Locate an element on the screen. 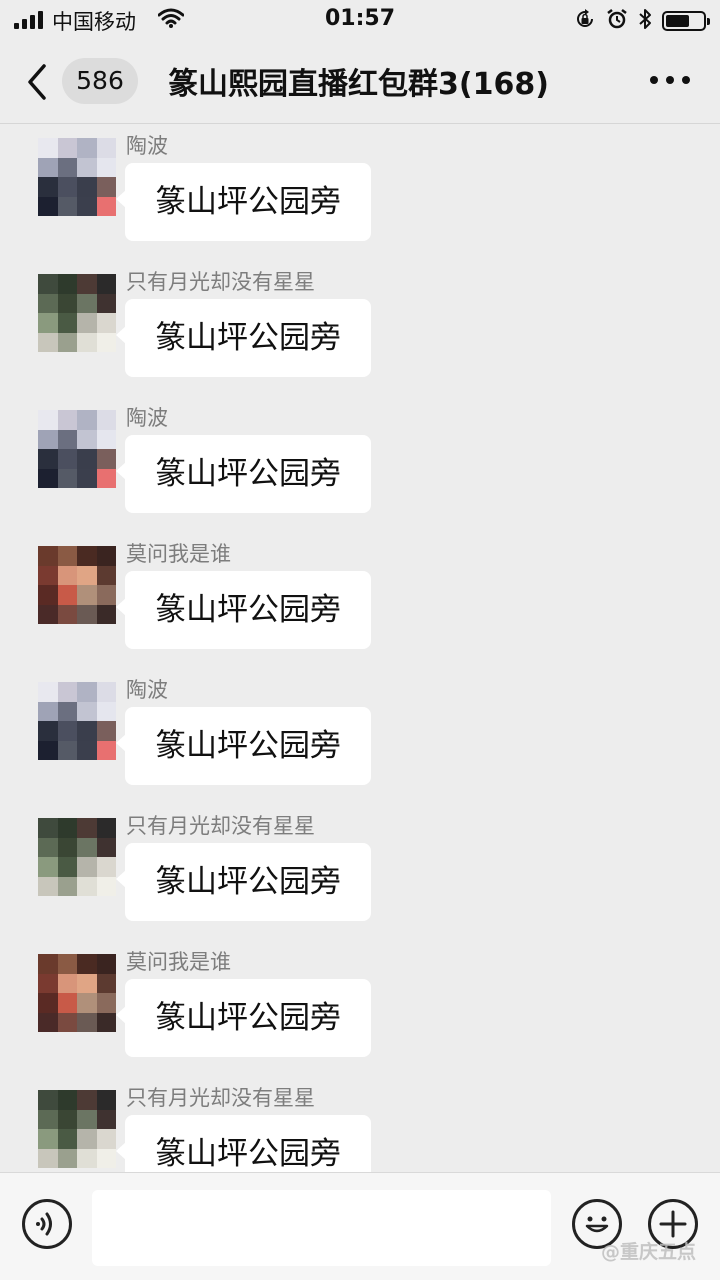  voice-button is located at coordinates (47, 1224).